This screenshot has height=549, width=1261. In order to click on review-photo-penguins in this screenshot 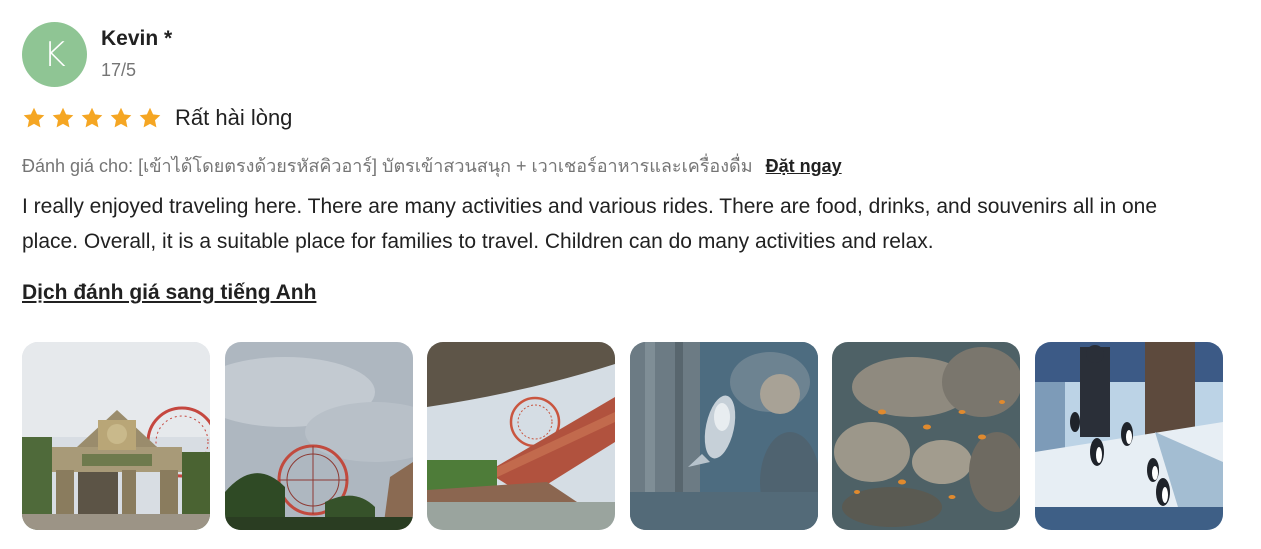, I will do `click(1128, 436)`.